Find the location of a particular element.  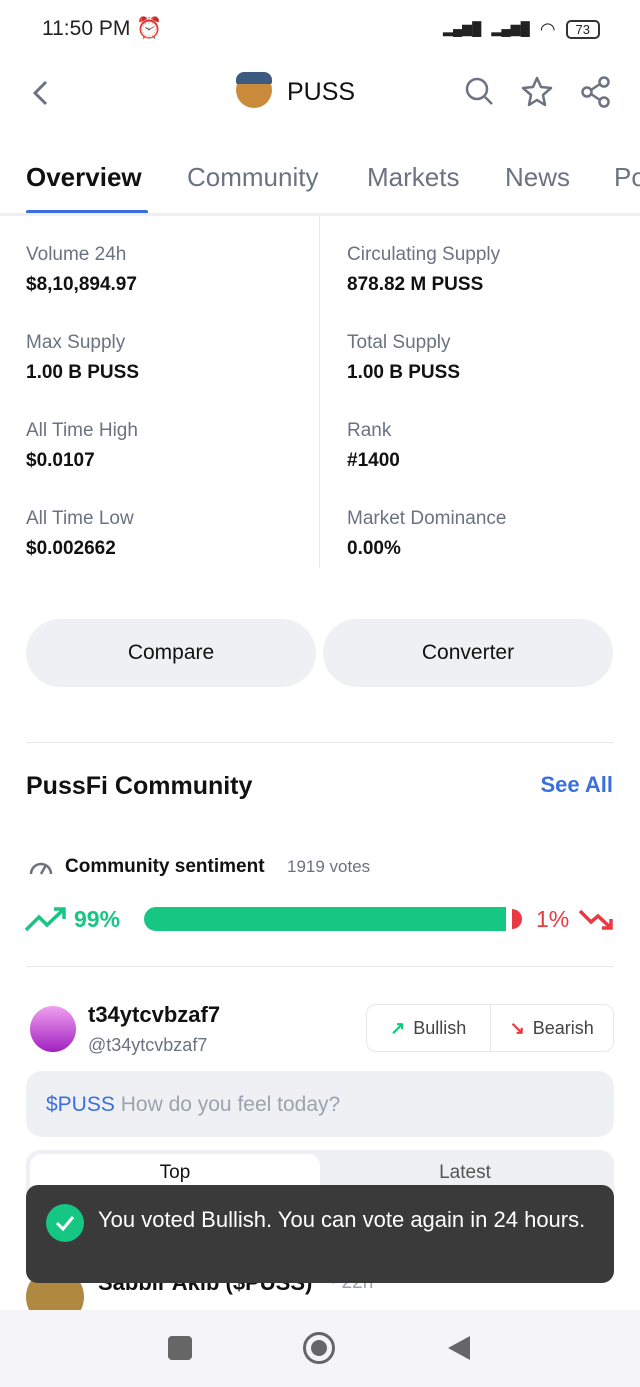

status-time: 11:50 PM is located at coordinates (86, 28).